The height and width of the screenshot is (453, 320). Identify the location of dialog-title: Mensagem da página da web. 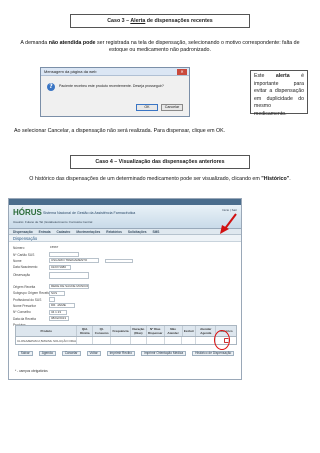
(115, 72).